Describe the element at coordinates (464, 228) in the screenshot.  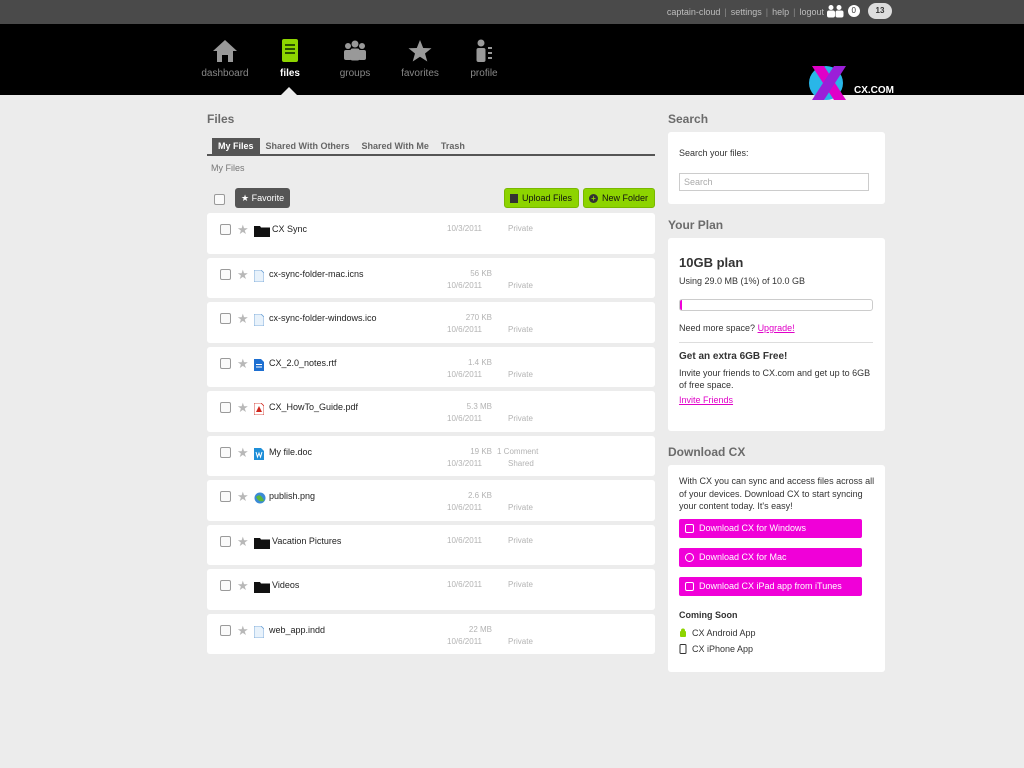
I see `file-date: 10/3/2011` at that location.